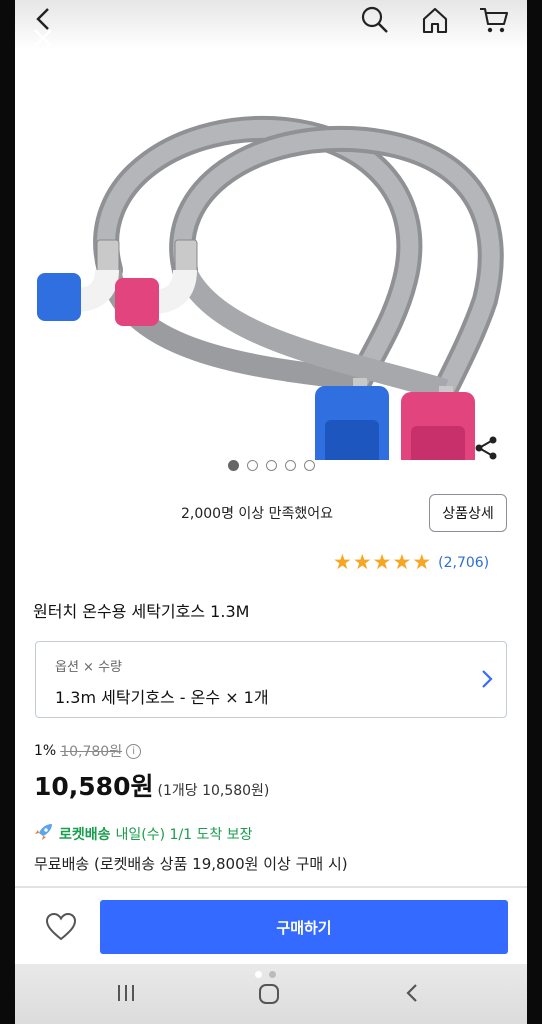 This screenshot has height=1024, width=542. Describe the element at coordinates (94, 786) in the screenshot. I see `sale-price: 10,580원` at that location.